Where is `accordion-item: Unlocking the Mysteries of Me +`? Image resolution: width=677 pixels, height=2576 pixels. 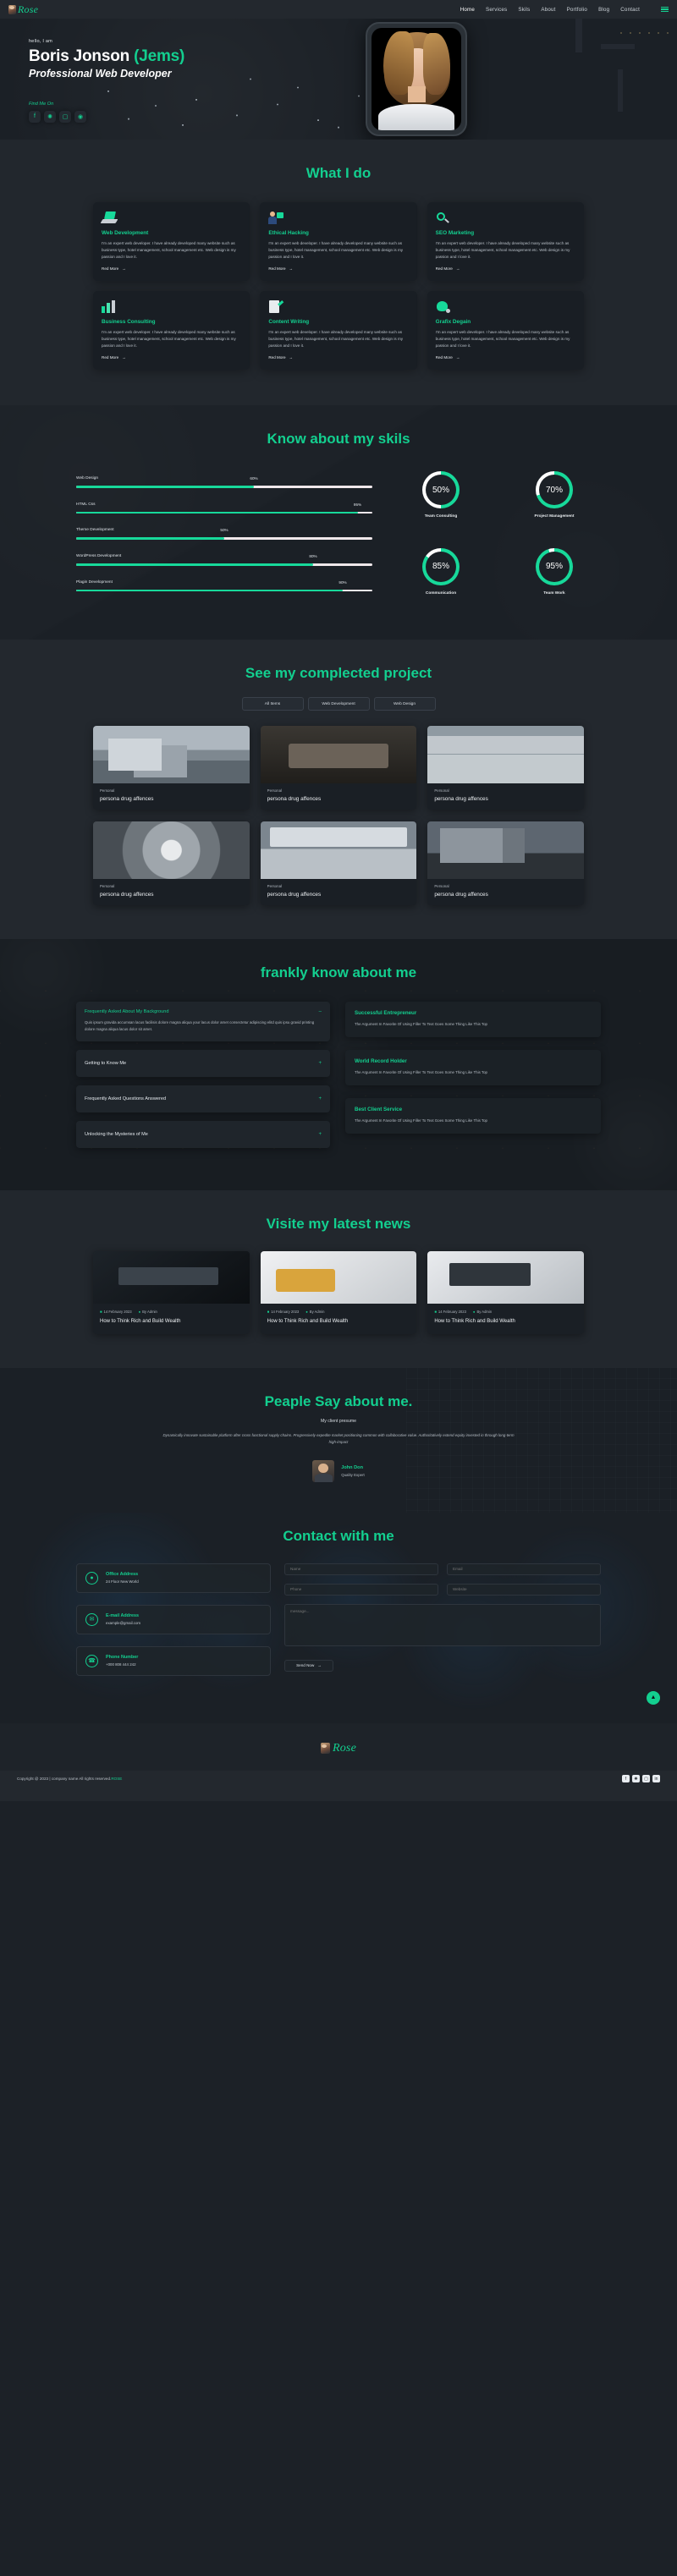
accordion-item: Unlocking the Mysteries of Me + is located at coordinates (203, 1135).